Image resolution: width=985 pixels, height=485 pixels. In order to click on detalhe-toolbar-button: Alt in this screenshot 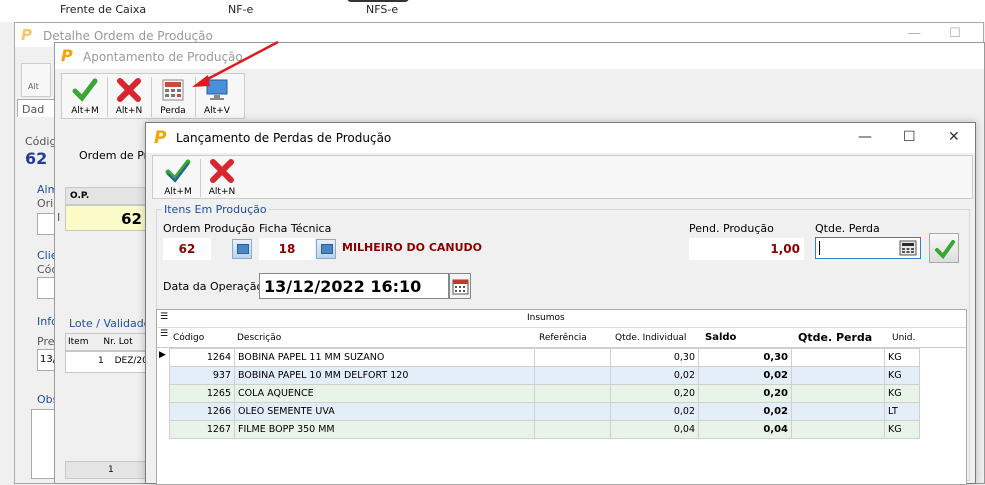, I will do `click(36, 80)`.